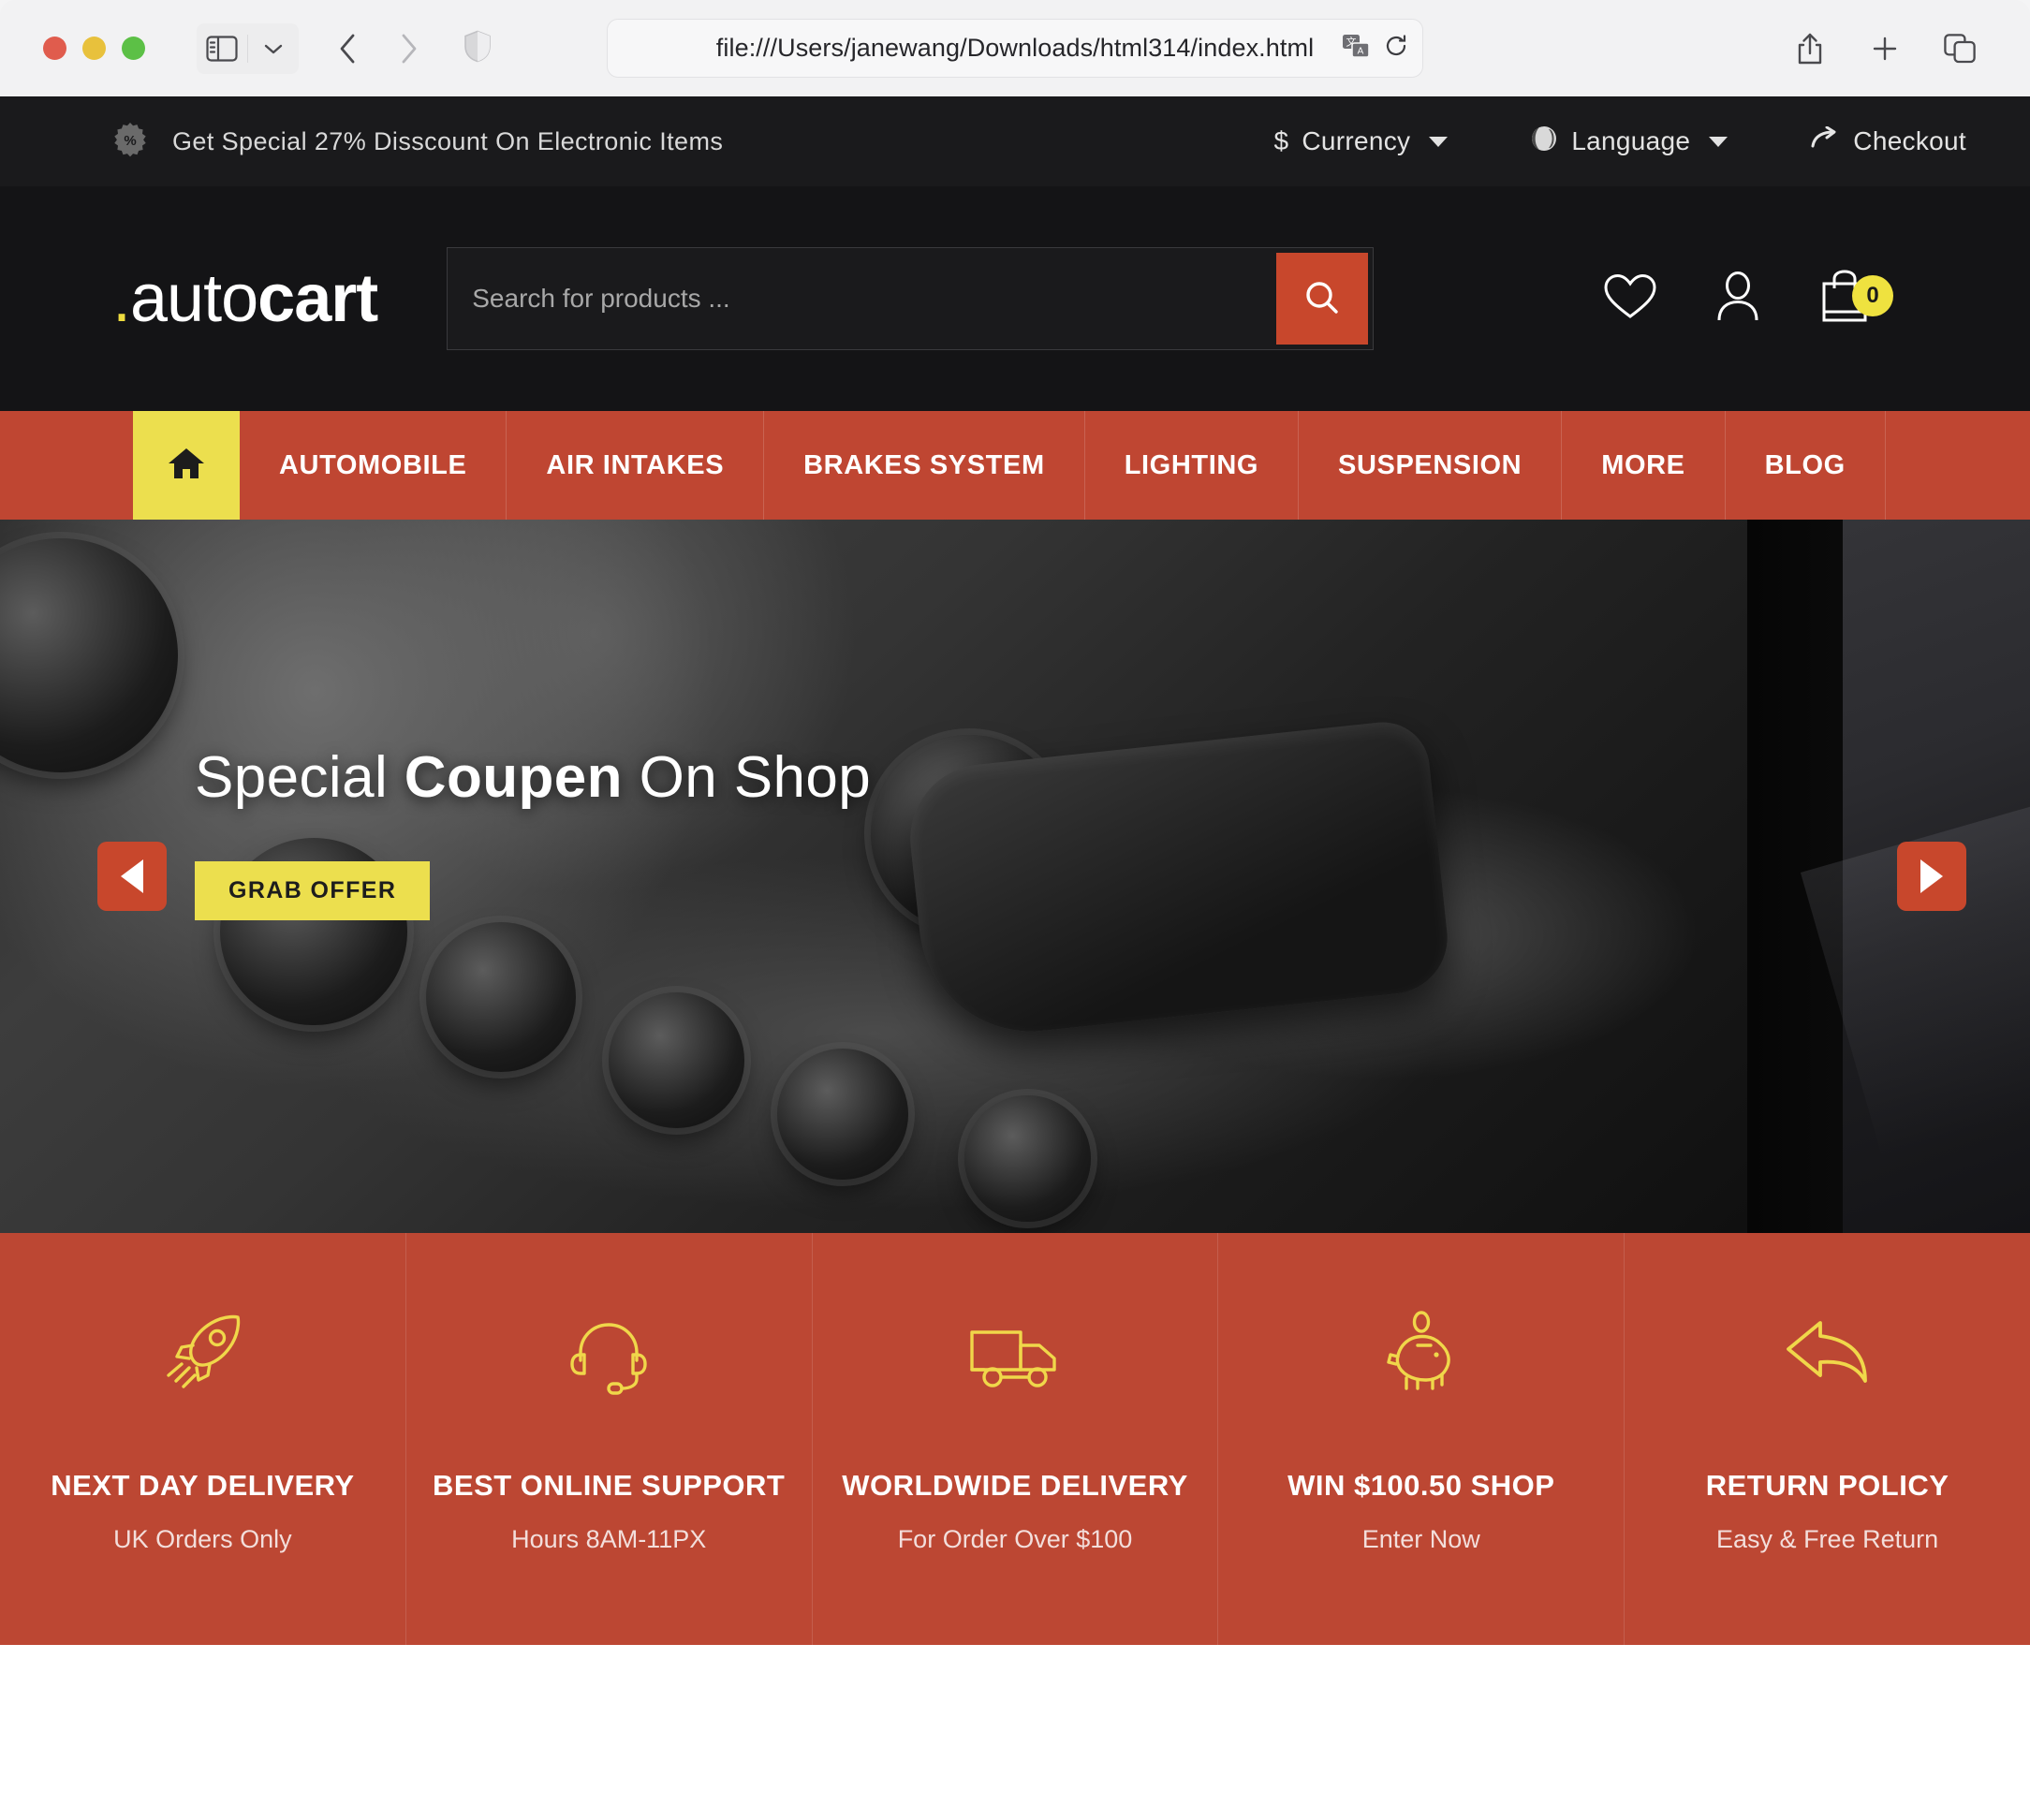 Image resolution: width=2030 pixels, height=1820 pixels. I want to click on cart-count-badge: 0, so click(1873, 295).